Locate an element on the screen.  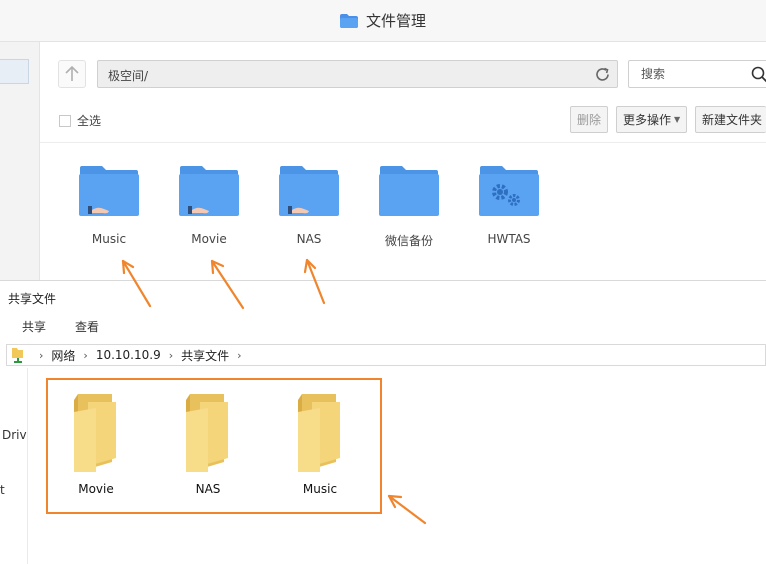
search-box is located at coordinates (697, 74).